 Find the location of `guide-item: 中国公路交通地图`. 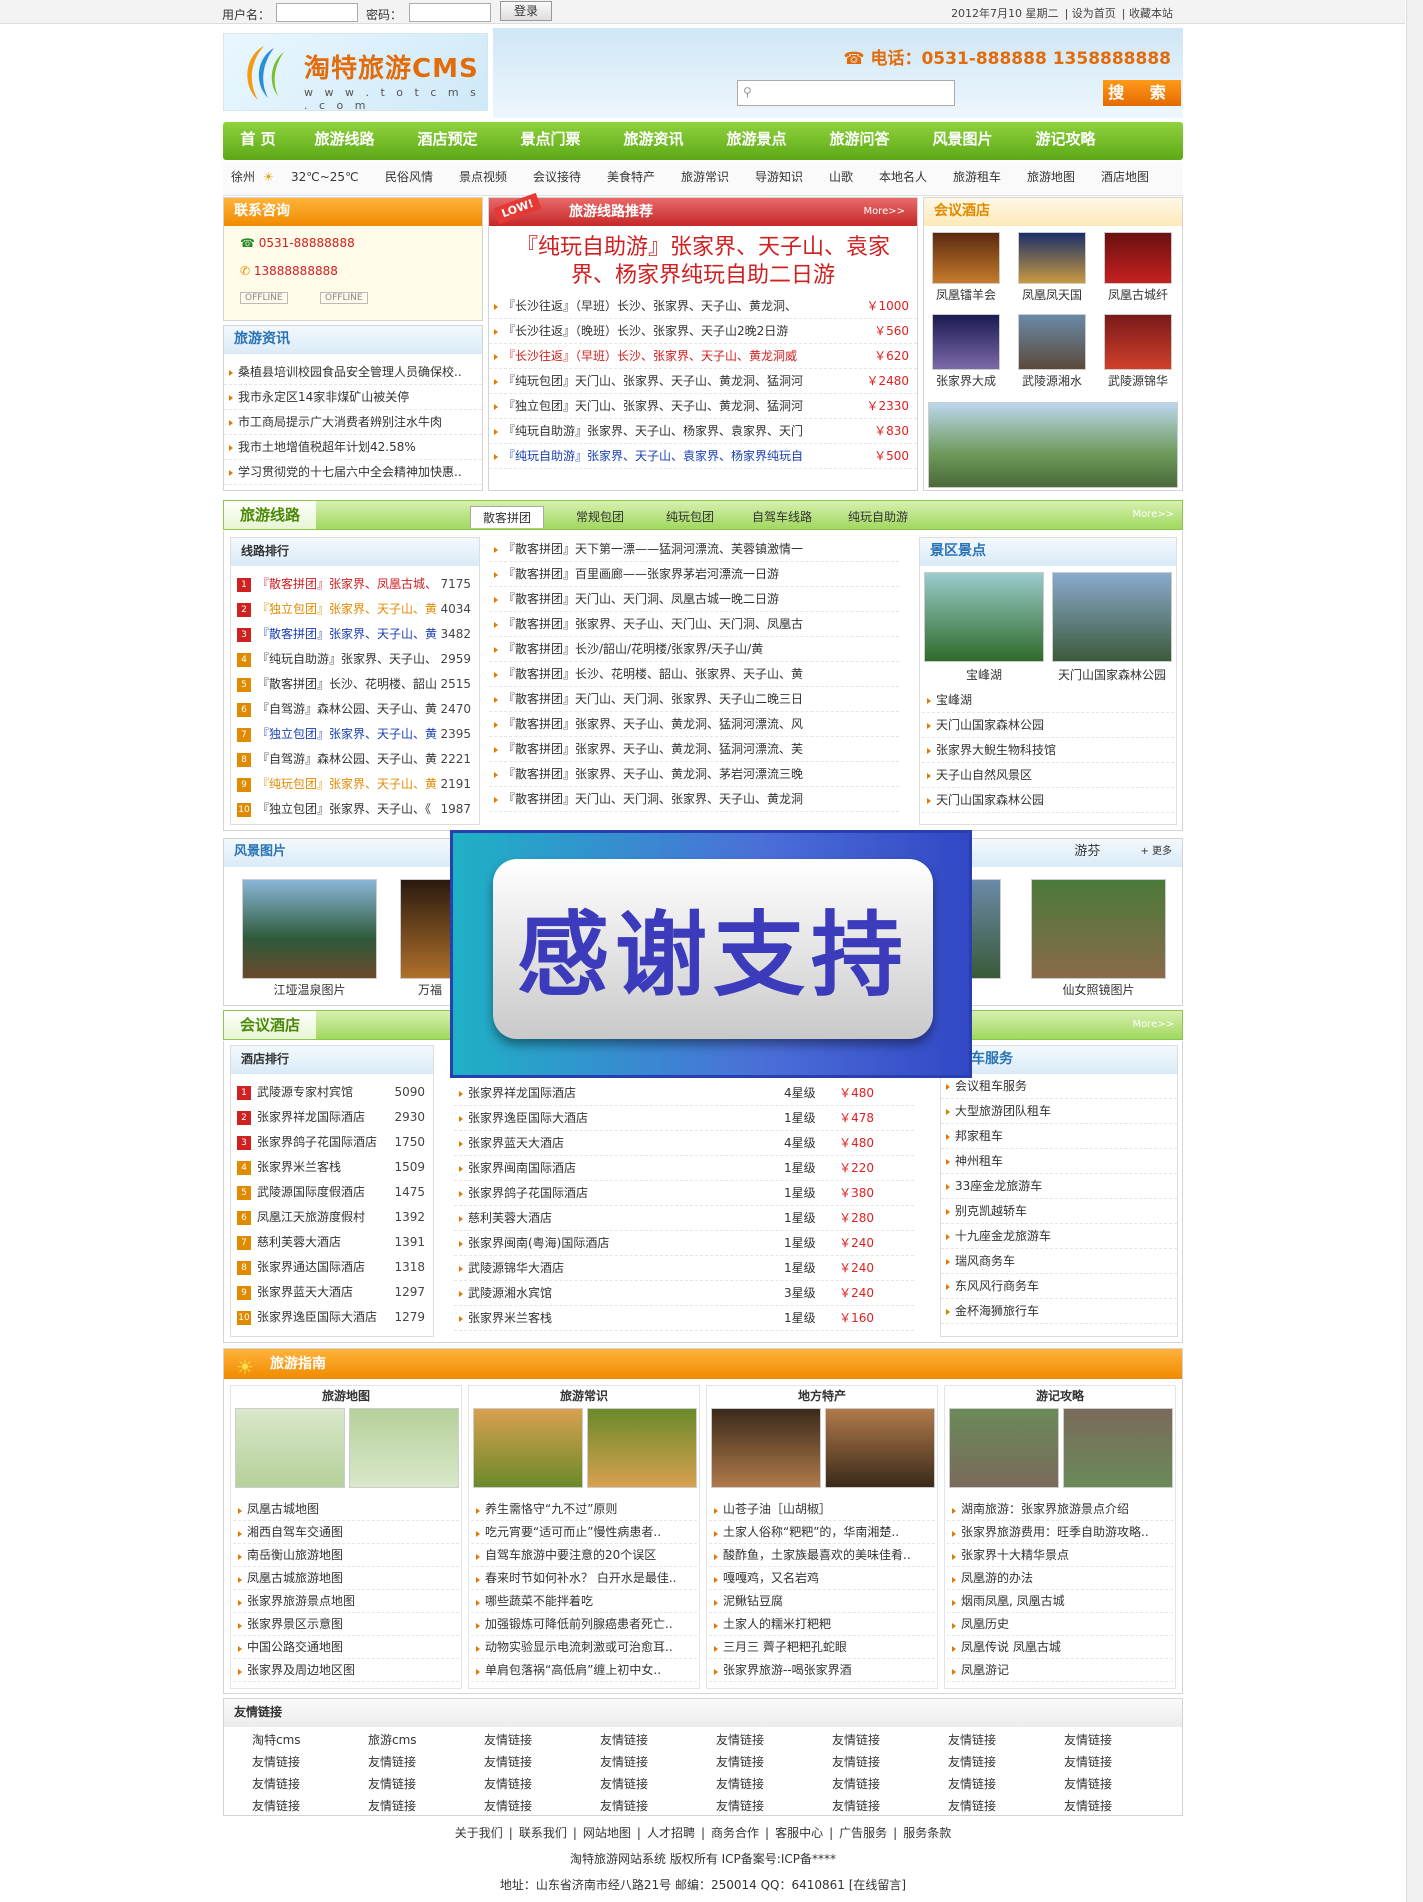

guide-item: 中国公路交通地图 is located at coordinates (346, 1647).